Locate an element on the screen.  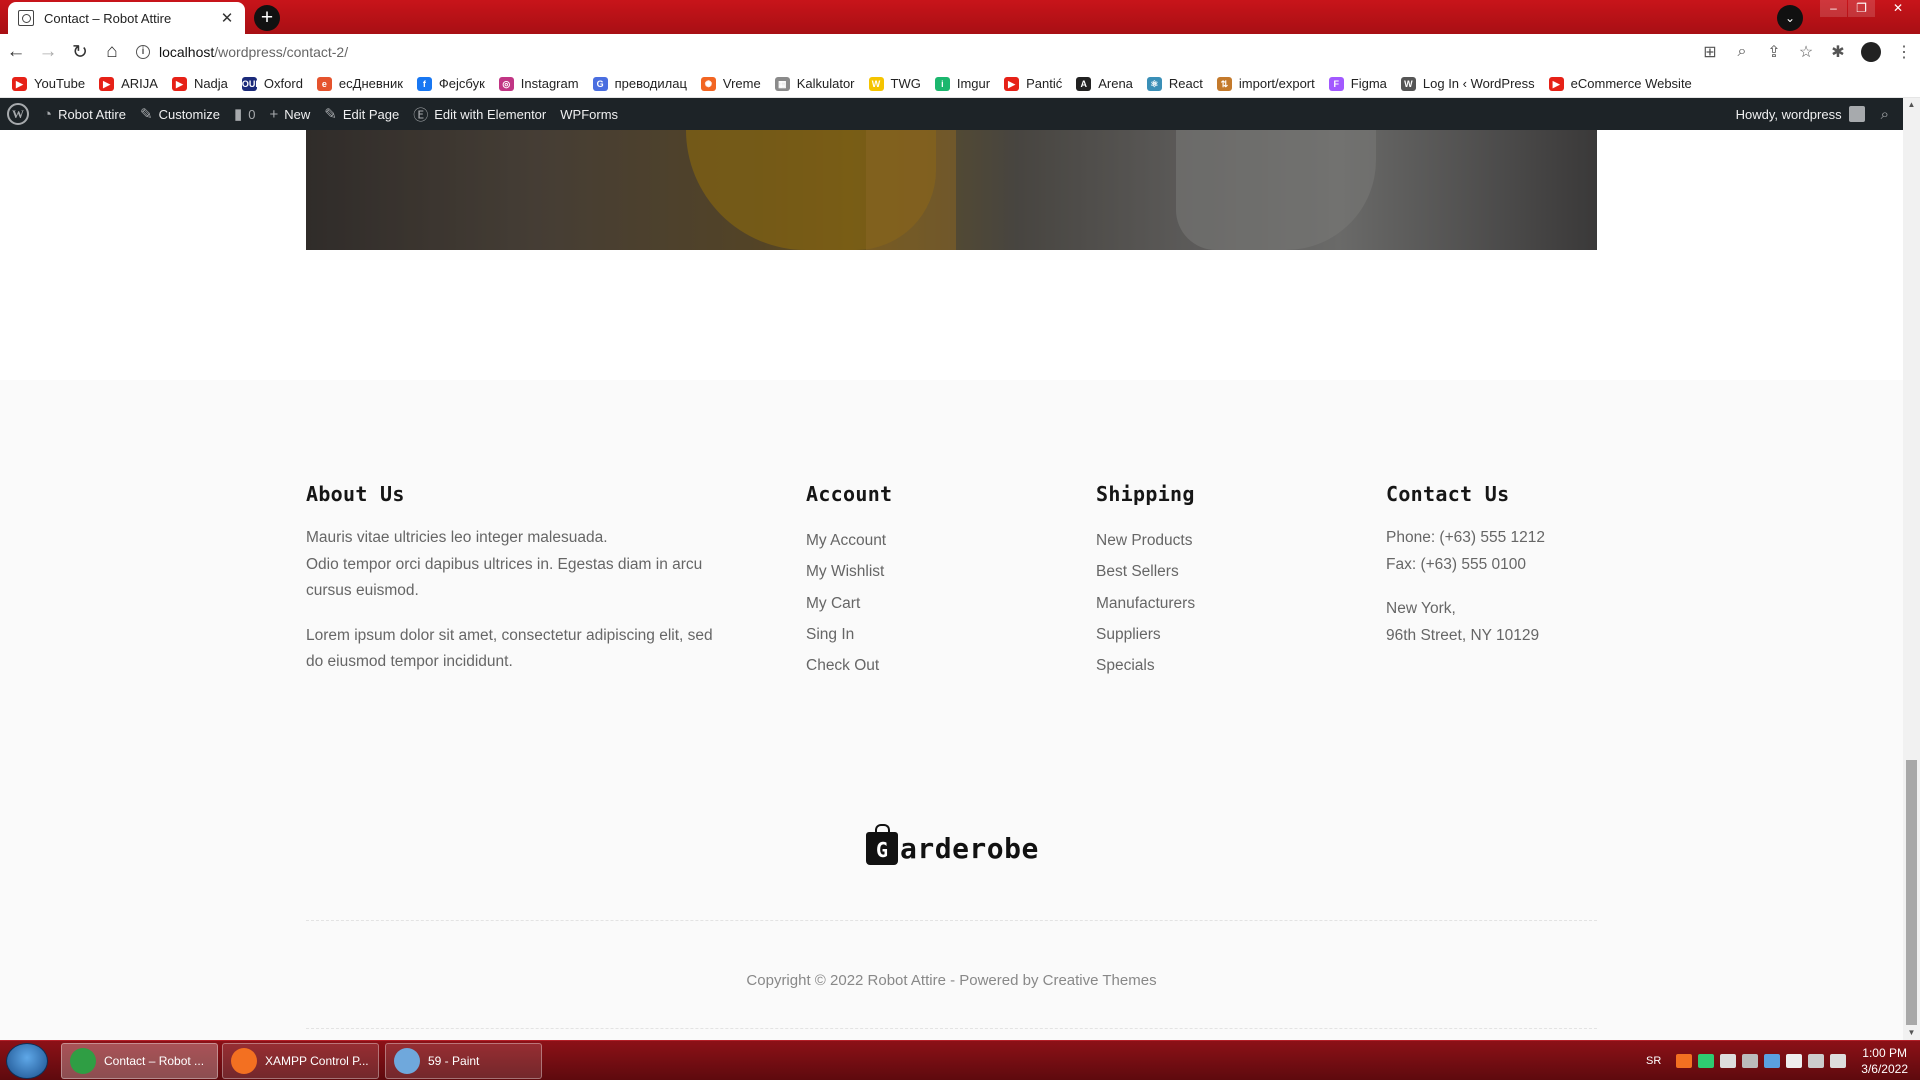
browser-tab: Contact – Robot Attire ✕ is located at coordinates (126, 18).